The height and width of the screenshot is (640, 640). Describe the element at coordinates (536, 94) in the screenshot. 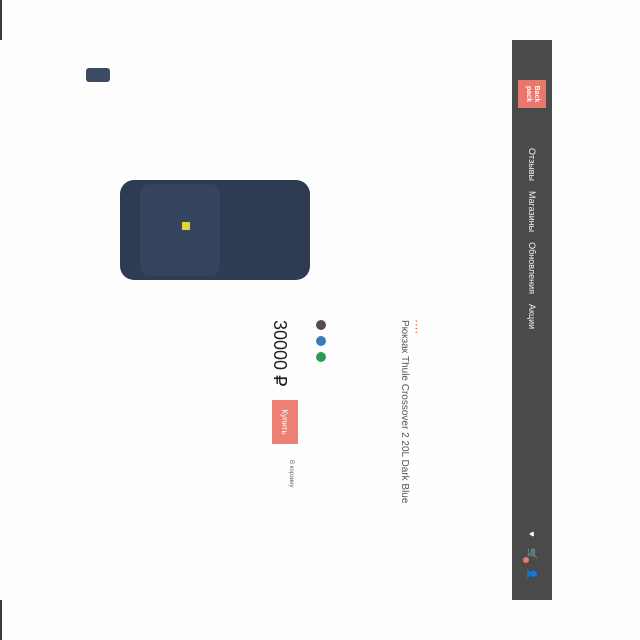

I see `logo-line1: Back` at that location.